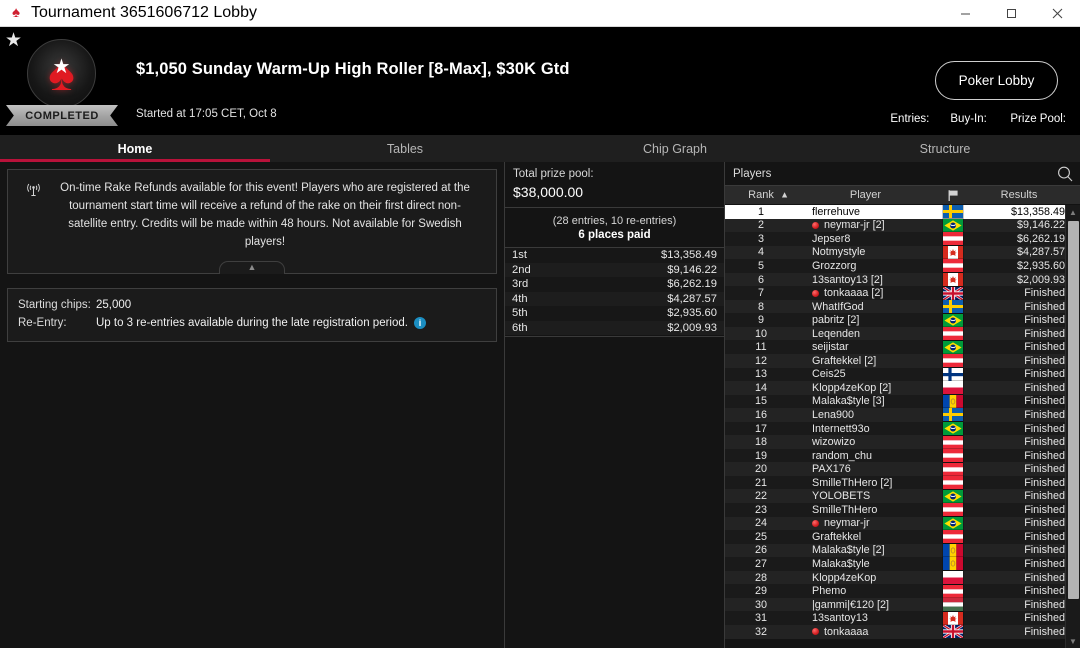 The image size is (1080, 648). I want to click on player-rank: 6, so click(760, 279).